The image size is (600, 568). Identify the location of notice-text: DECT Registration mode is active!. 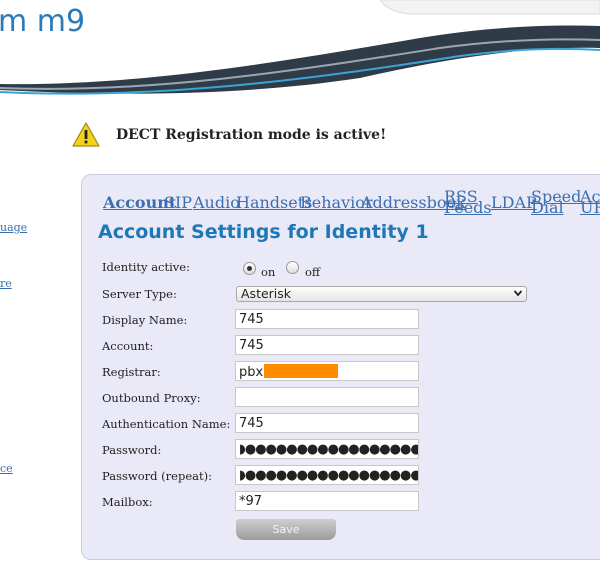
(251, 135).